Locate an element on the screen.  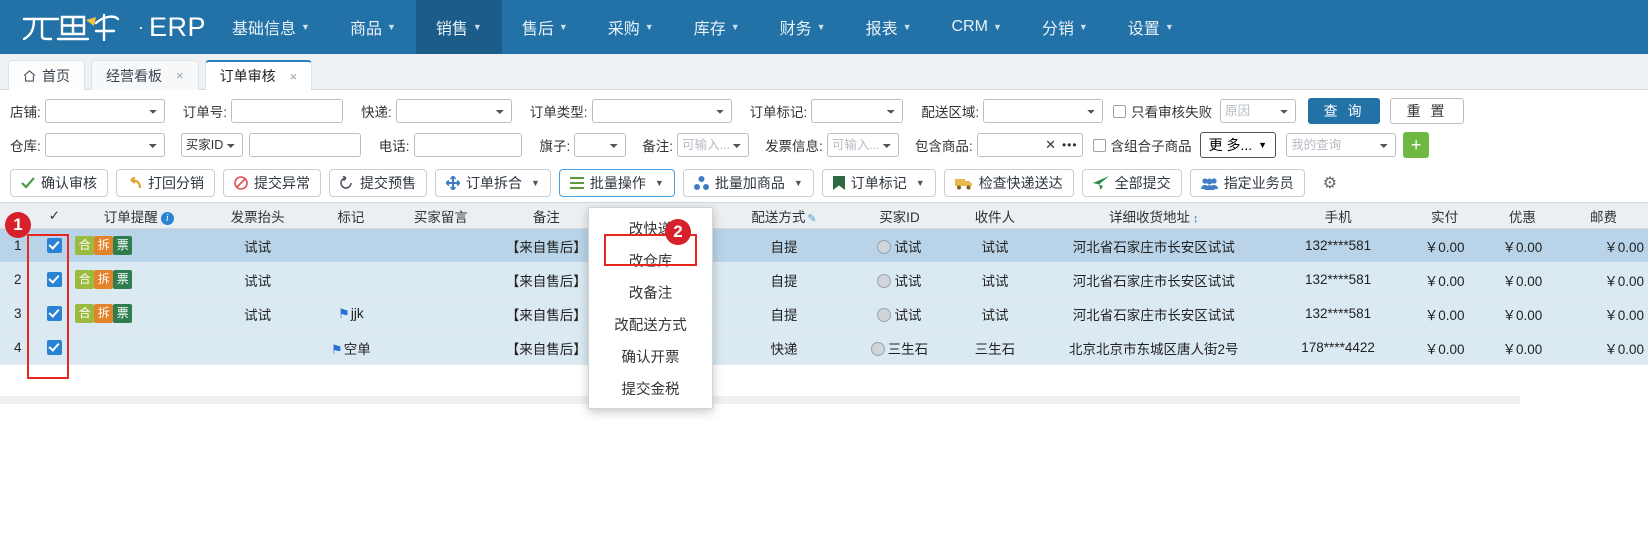
tab-order-review: 订单审核 × is located at coordinates (258, 75).